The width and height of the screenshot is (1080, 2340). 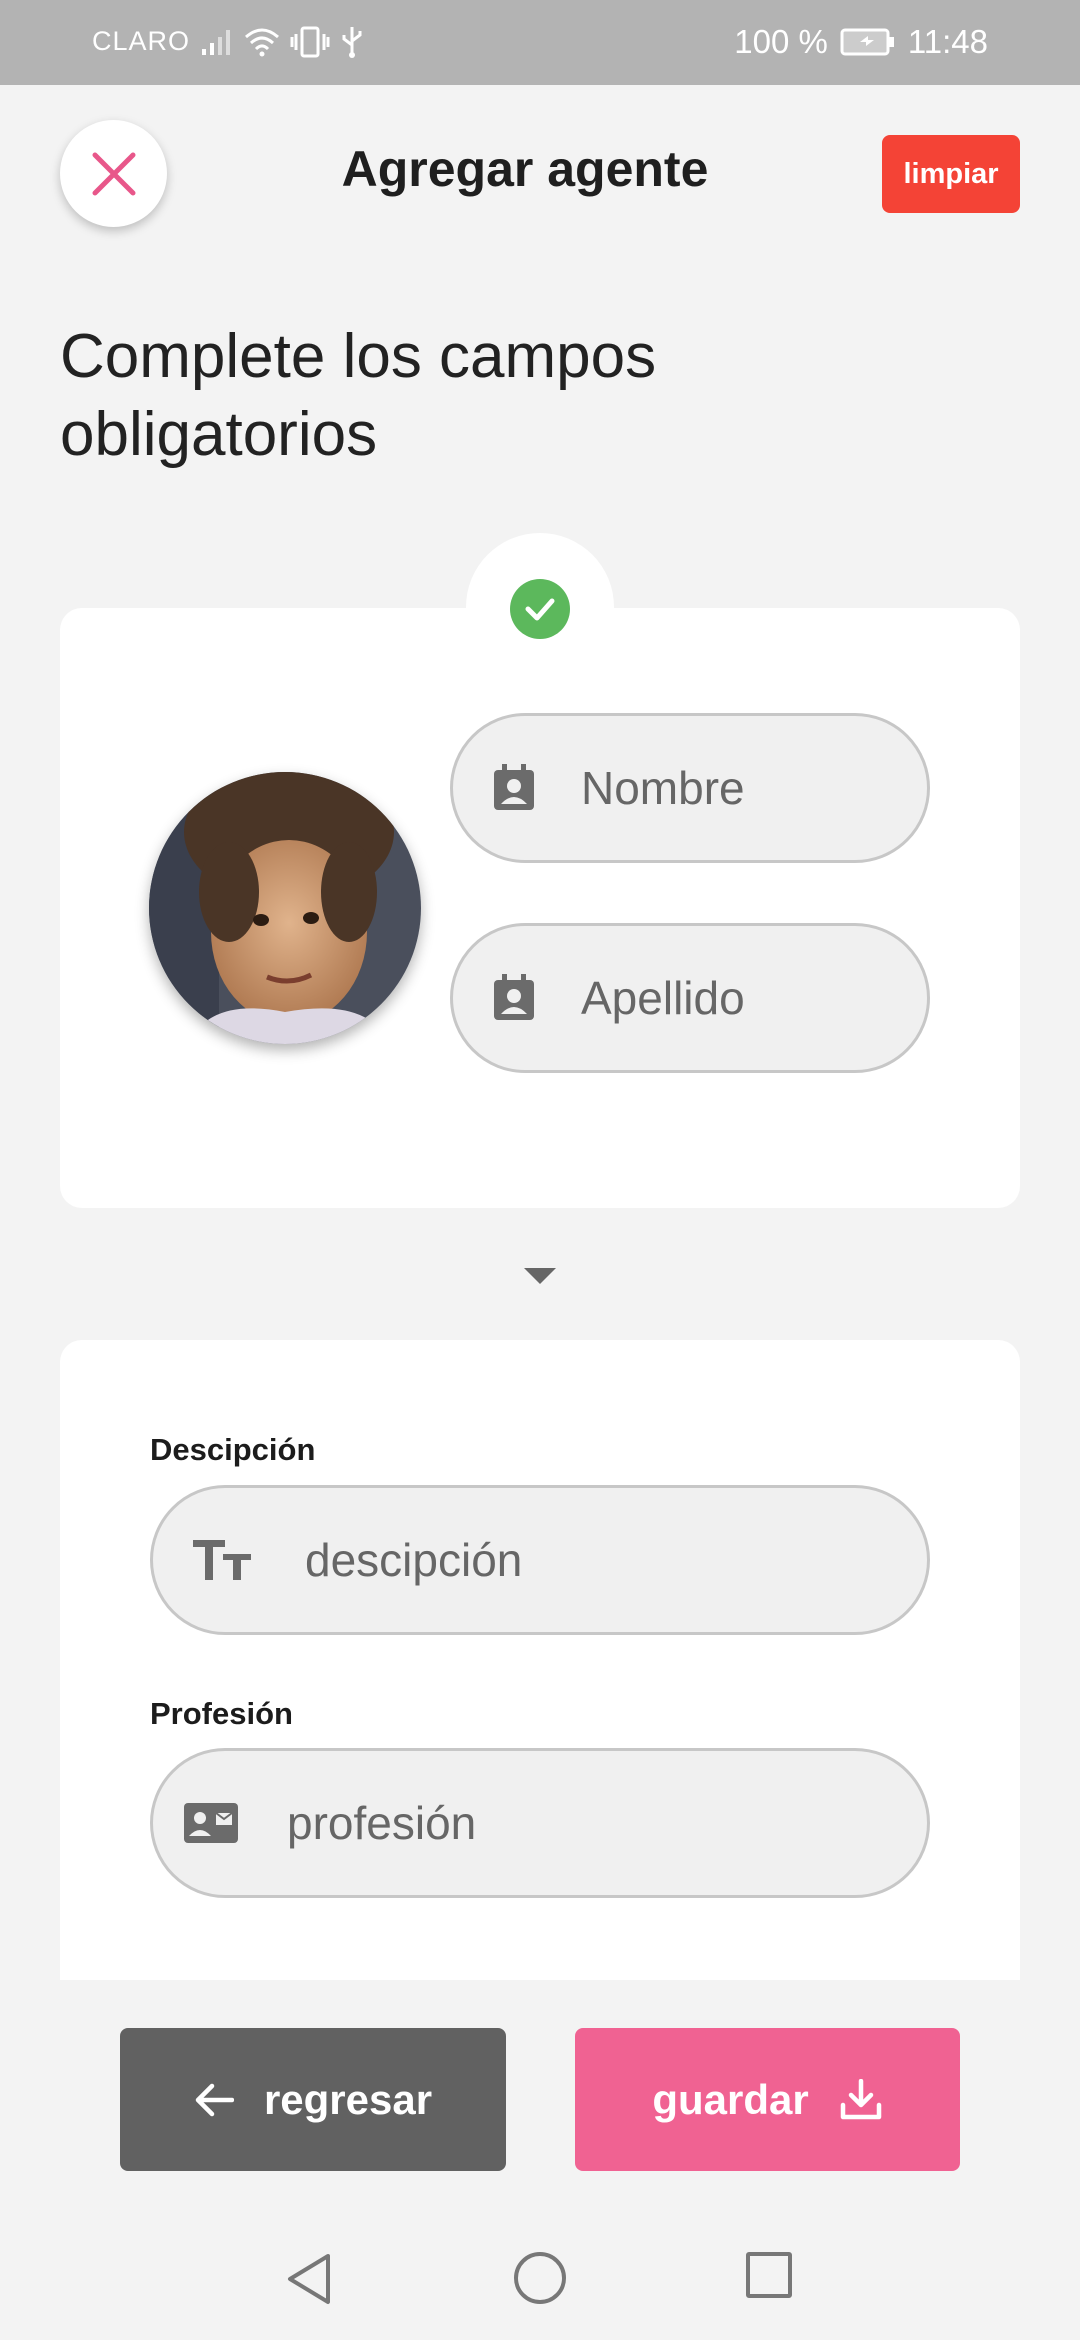 I want to click on back-button-label: regresar, so click(x=348, y=2099).